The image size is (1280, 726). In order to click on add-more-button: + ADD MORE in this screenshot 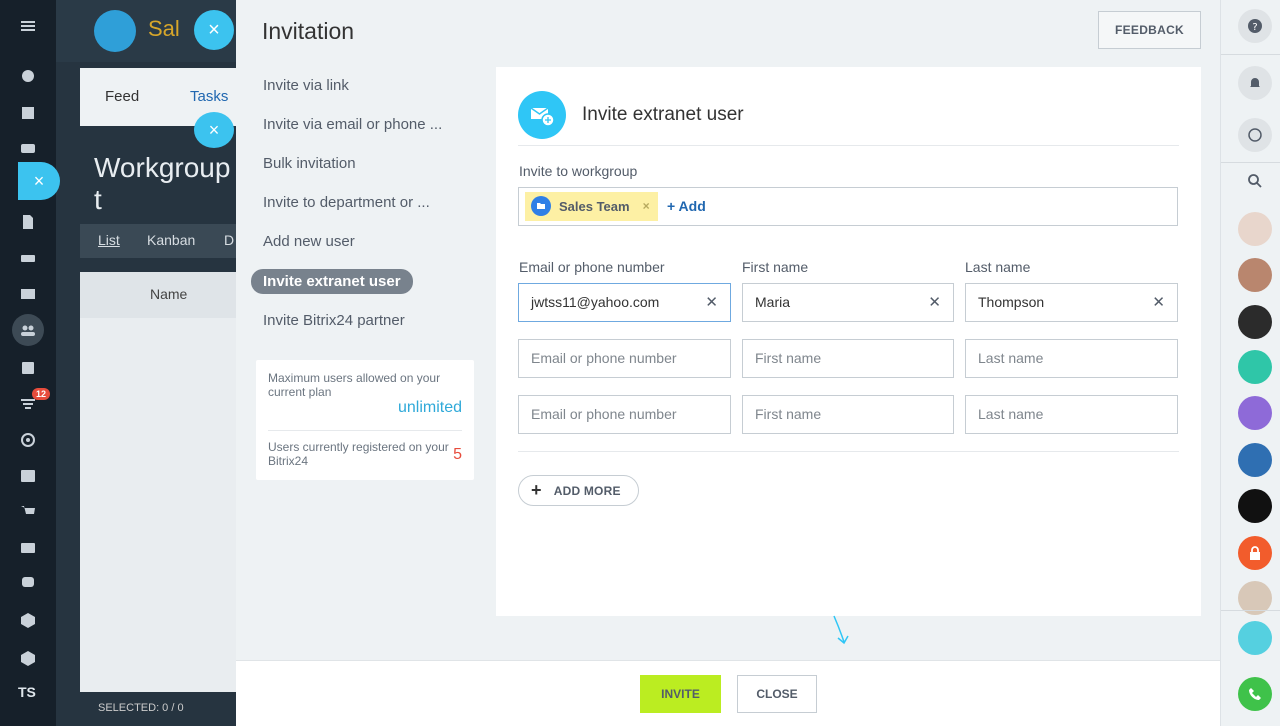, I will do `click(578, 490)`.